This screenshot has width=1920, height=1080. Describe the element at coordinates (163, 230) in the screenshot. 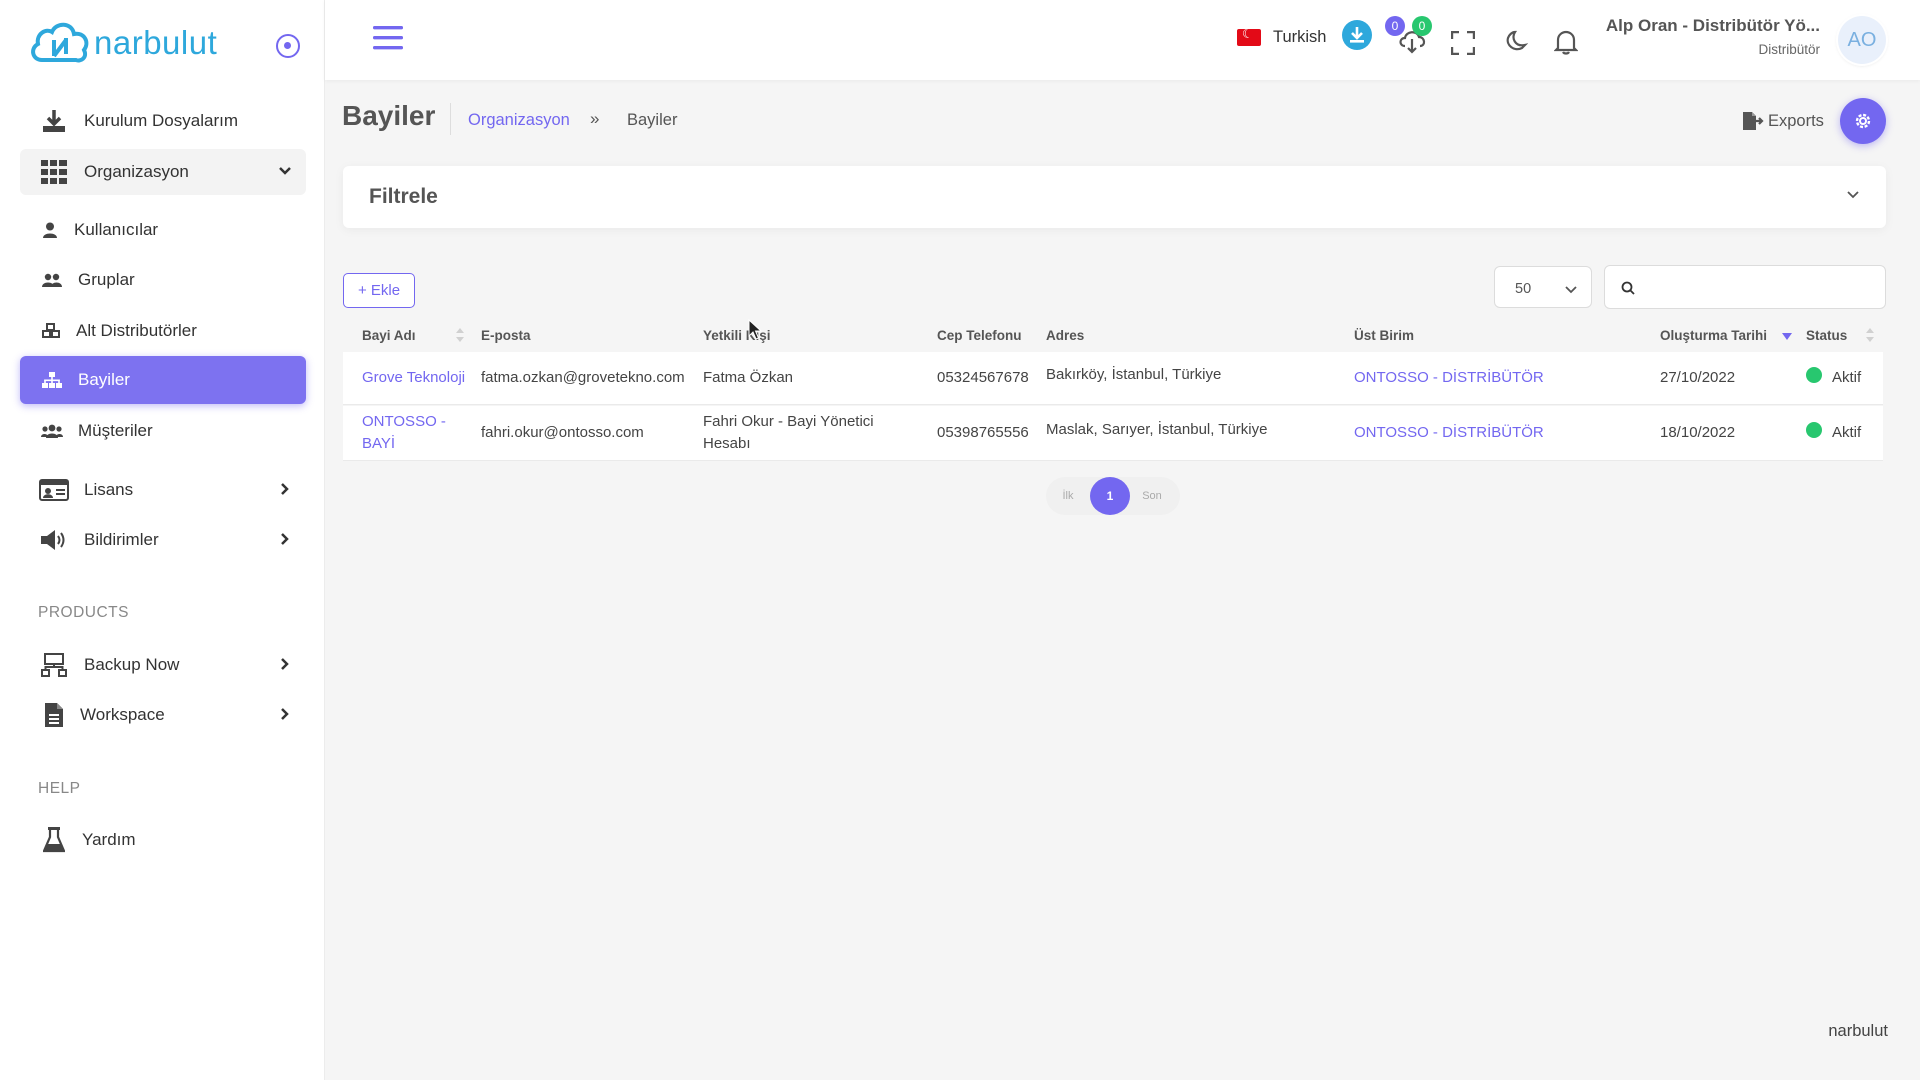

I see `sidebar-item-users: Kullanıcılar` at that location.